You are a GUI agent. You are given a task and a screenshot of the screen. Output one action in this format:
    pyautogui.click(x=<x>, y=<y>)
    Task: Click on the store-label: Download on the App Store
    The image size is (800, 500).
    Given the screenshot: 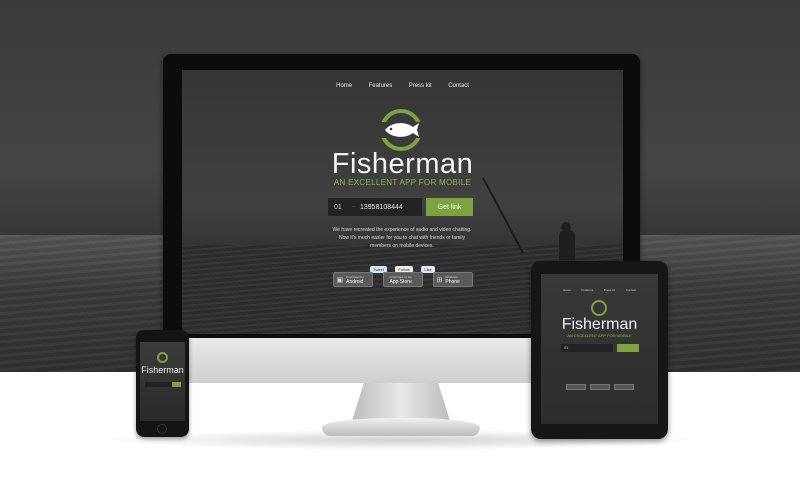 What is the action you would take?
    pyautogui.click(x=401, y=280)
    